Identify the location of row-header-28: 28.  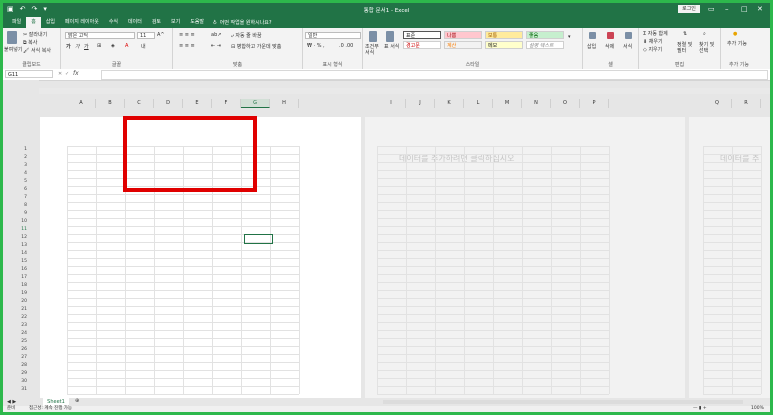
(21, 366).